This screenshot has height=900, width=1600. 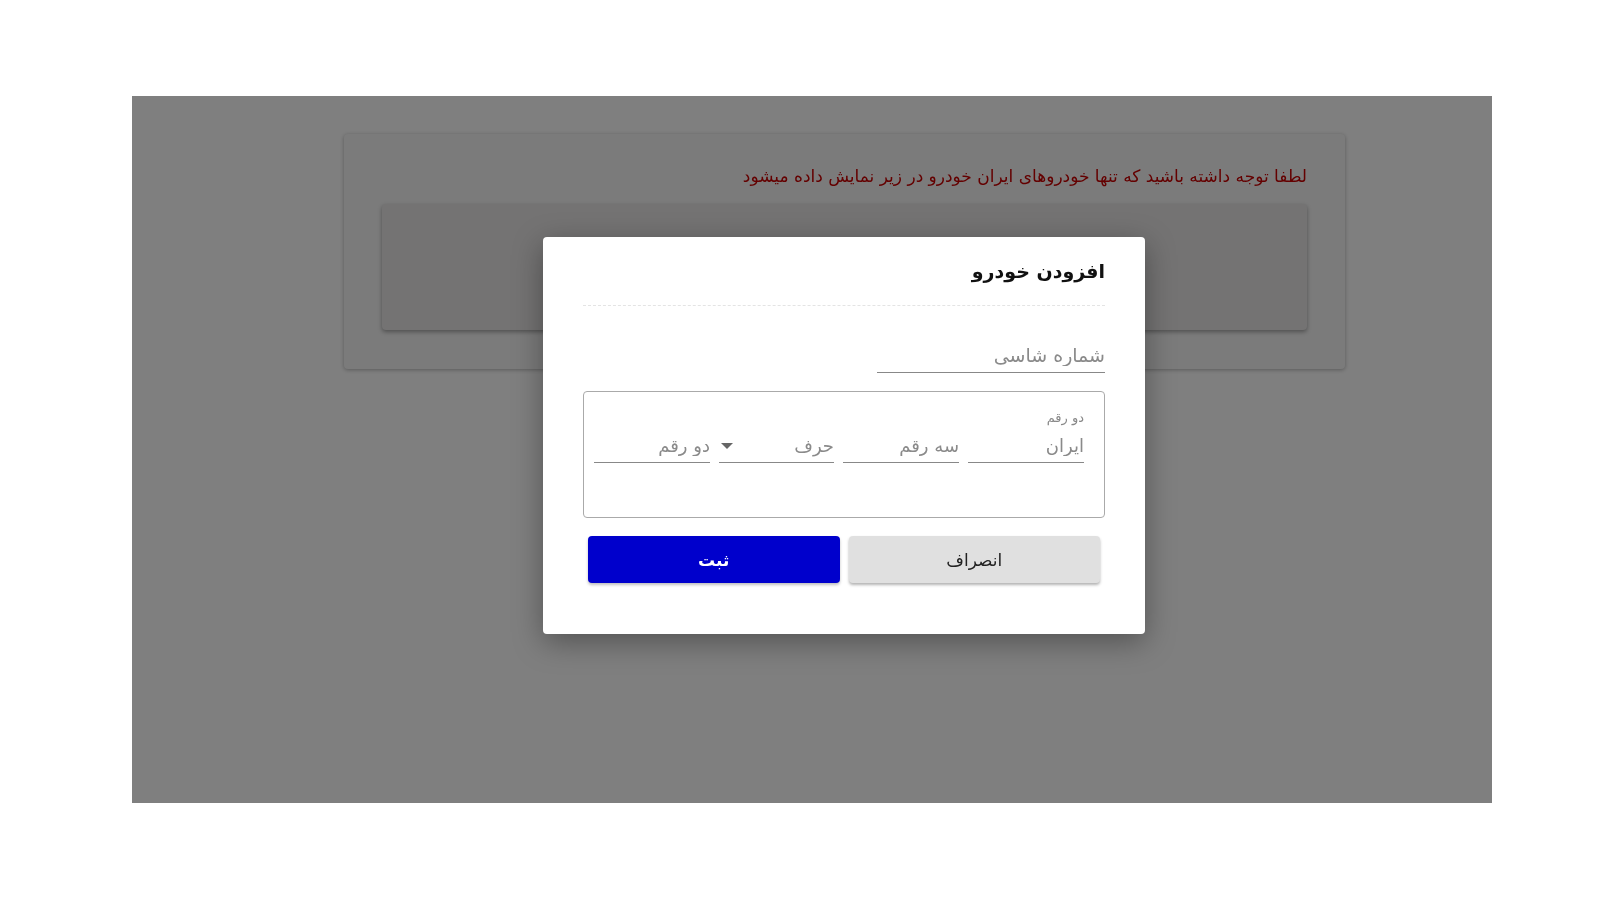 I want to click on dialog-title: افزودن خودرو, so click(x=1037, y=272).